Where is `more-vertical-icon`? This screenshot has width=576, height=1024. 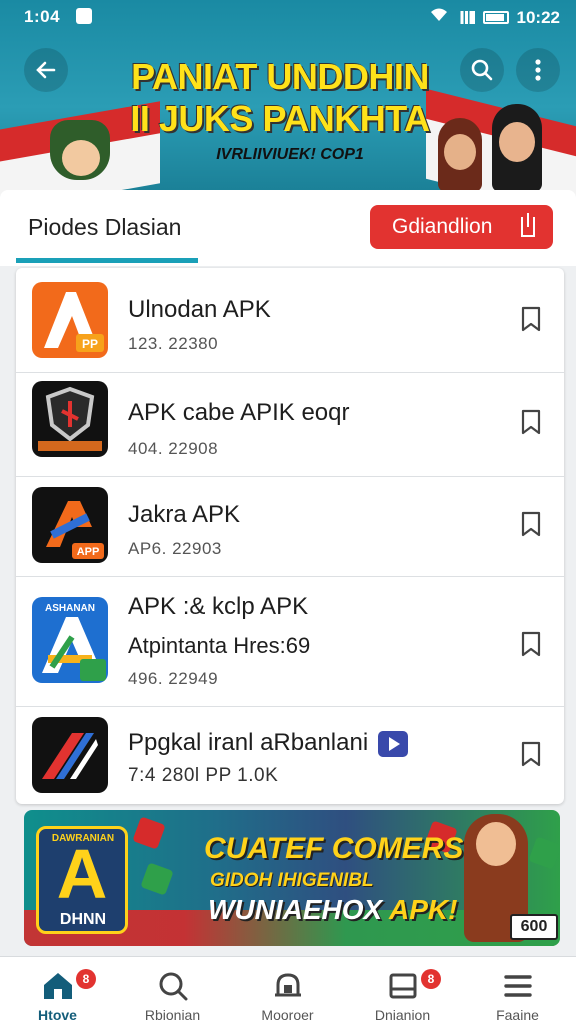 more-vertical-icon is located at coordinates (538, 70).